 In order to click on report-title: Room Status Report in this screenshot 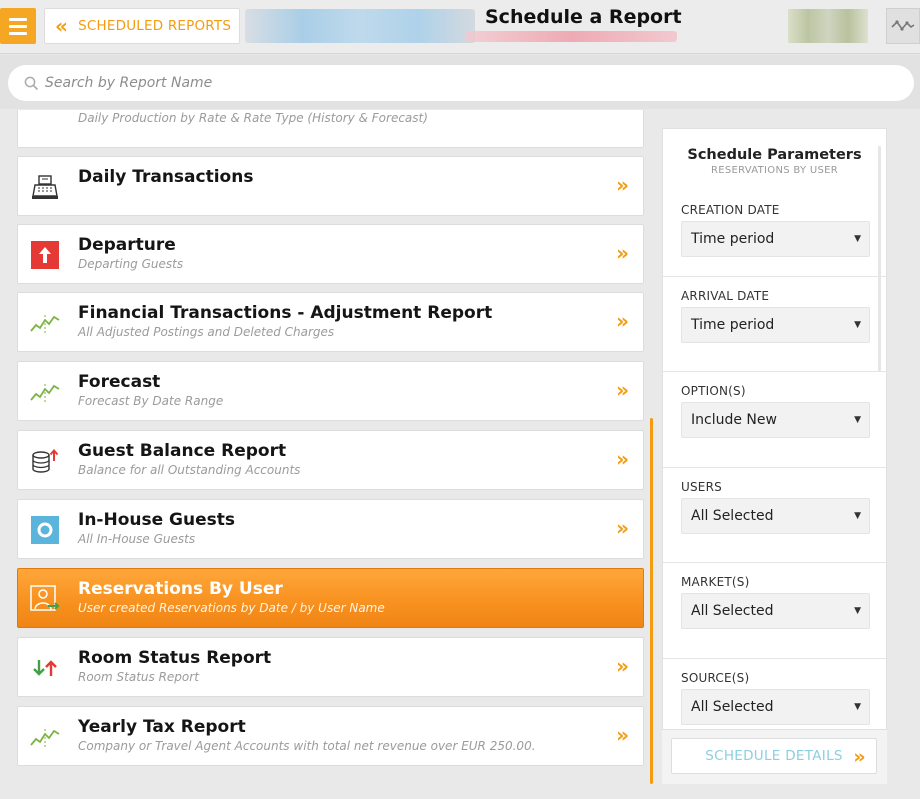, I will do `click(175, 658)`.